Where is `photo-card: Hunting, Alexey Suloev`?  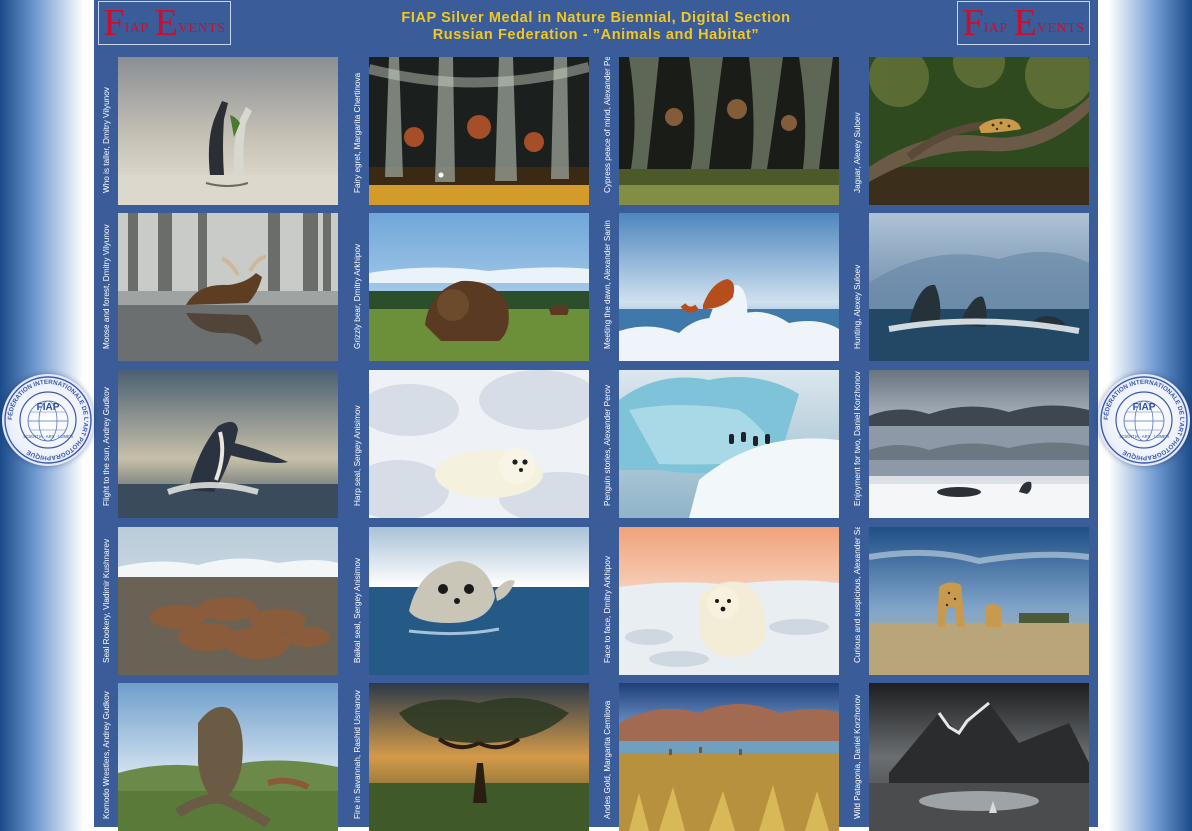 photo-card: Hunting, Alexey Suloev is located at coordinates (970, 287).